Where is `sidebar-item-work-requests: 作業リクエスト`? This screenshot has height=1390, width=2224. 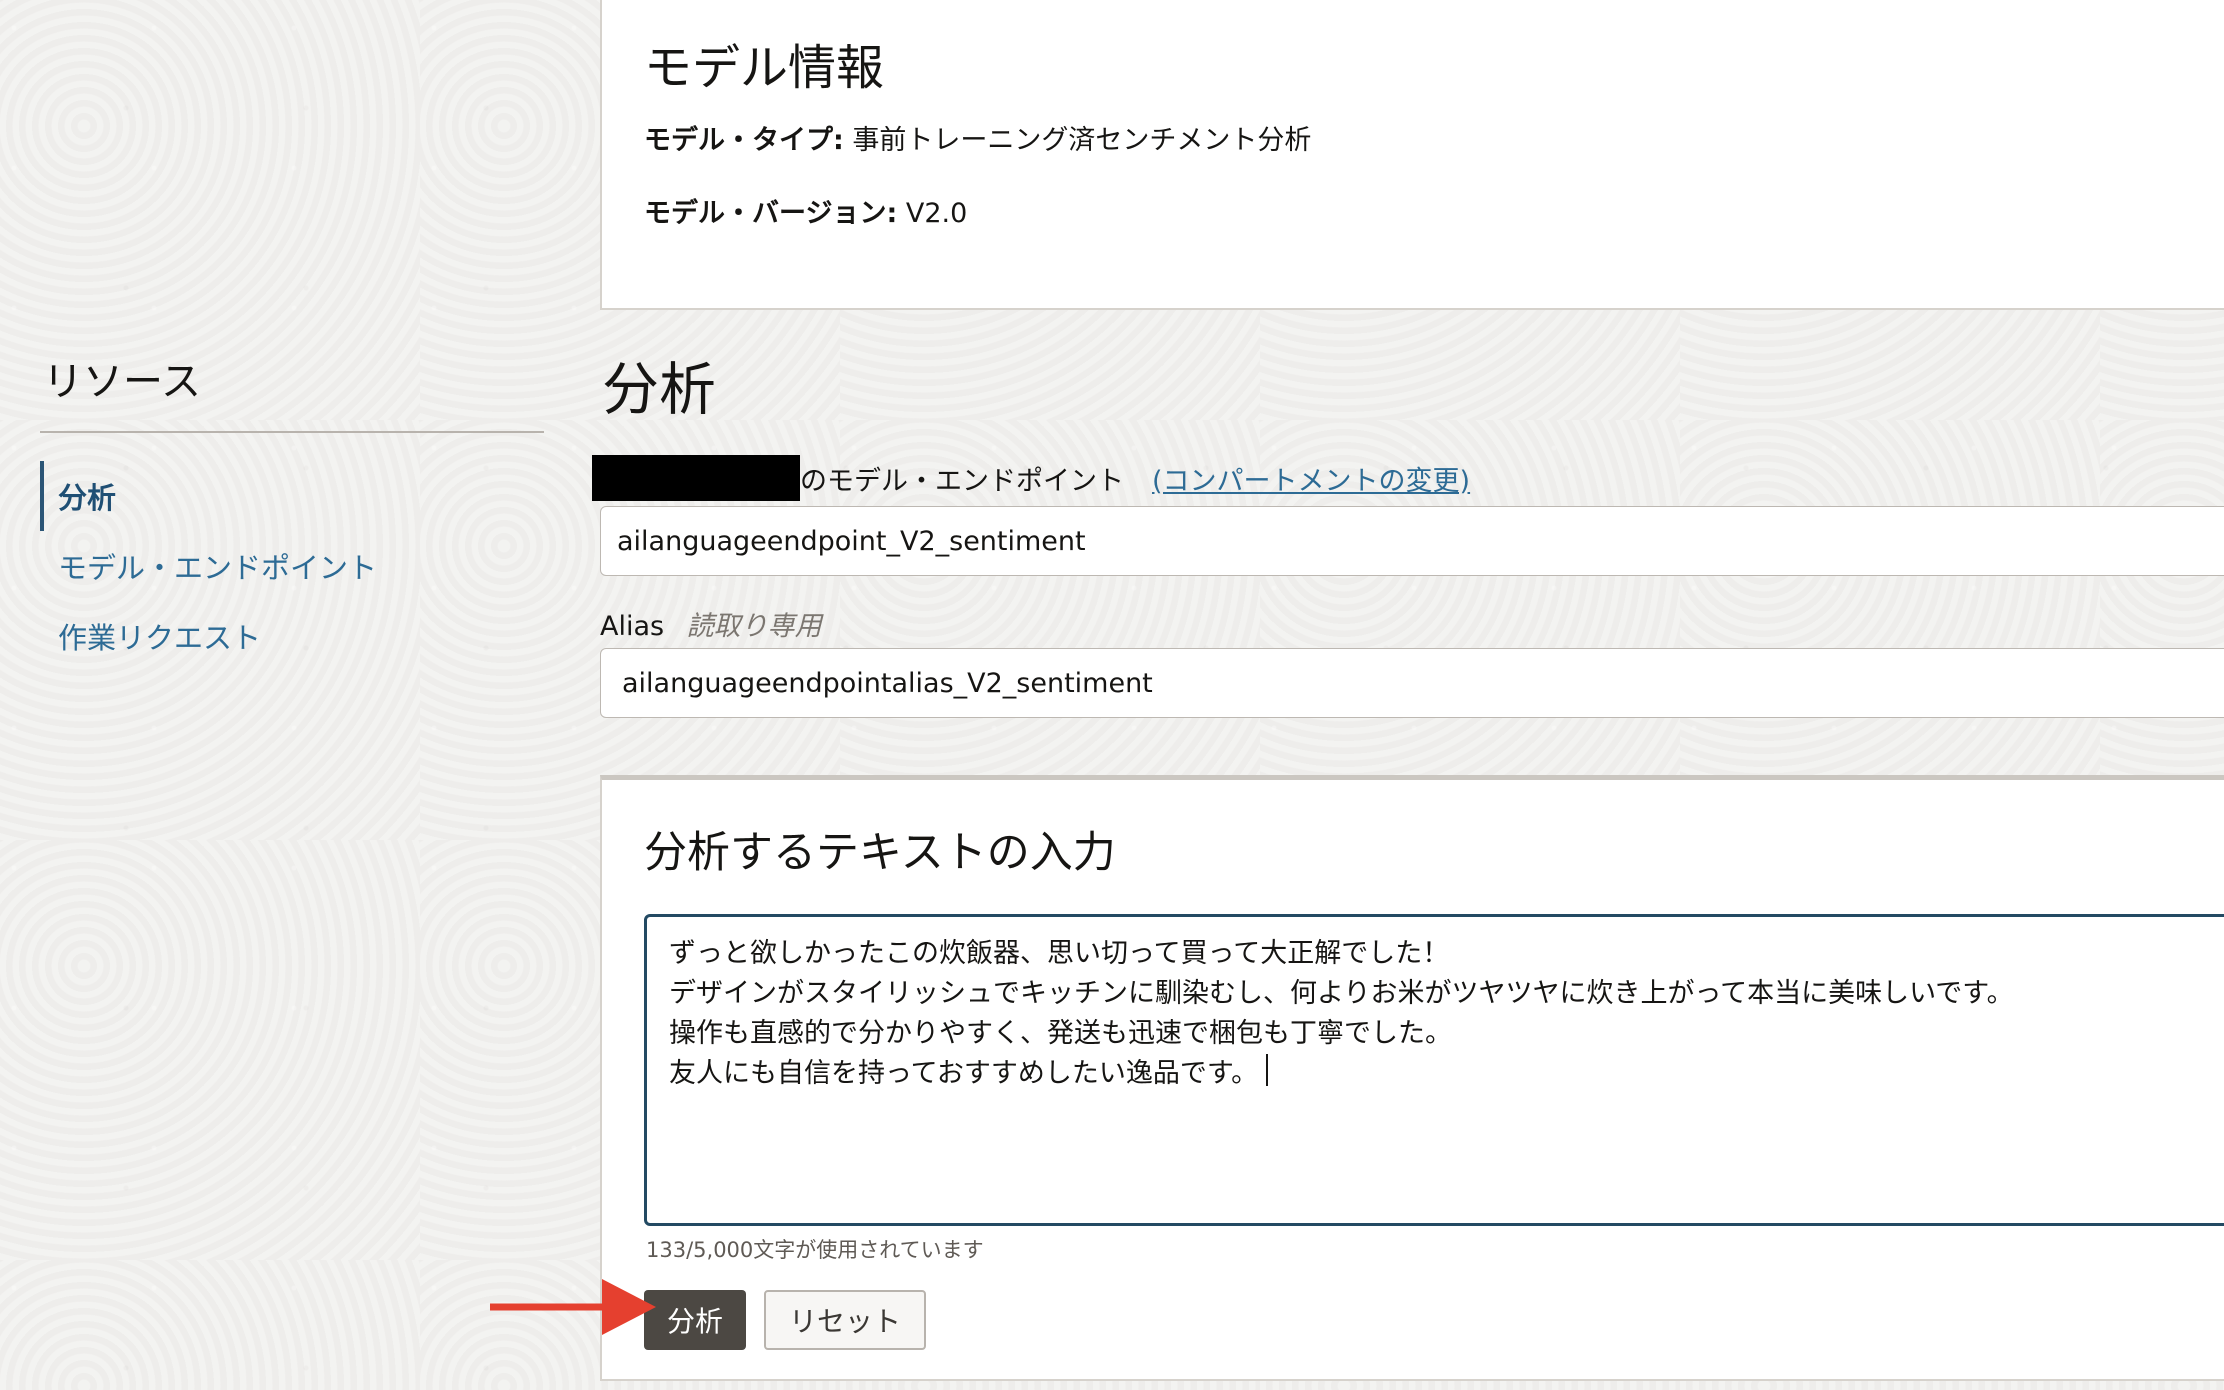
sidebar-item-work-requests: 作業リクエスト is located at coordinates (292, 636).